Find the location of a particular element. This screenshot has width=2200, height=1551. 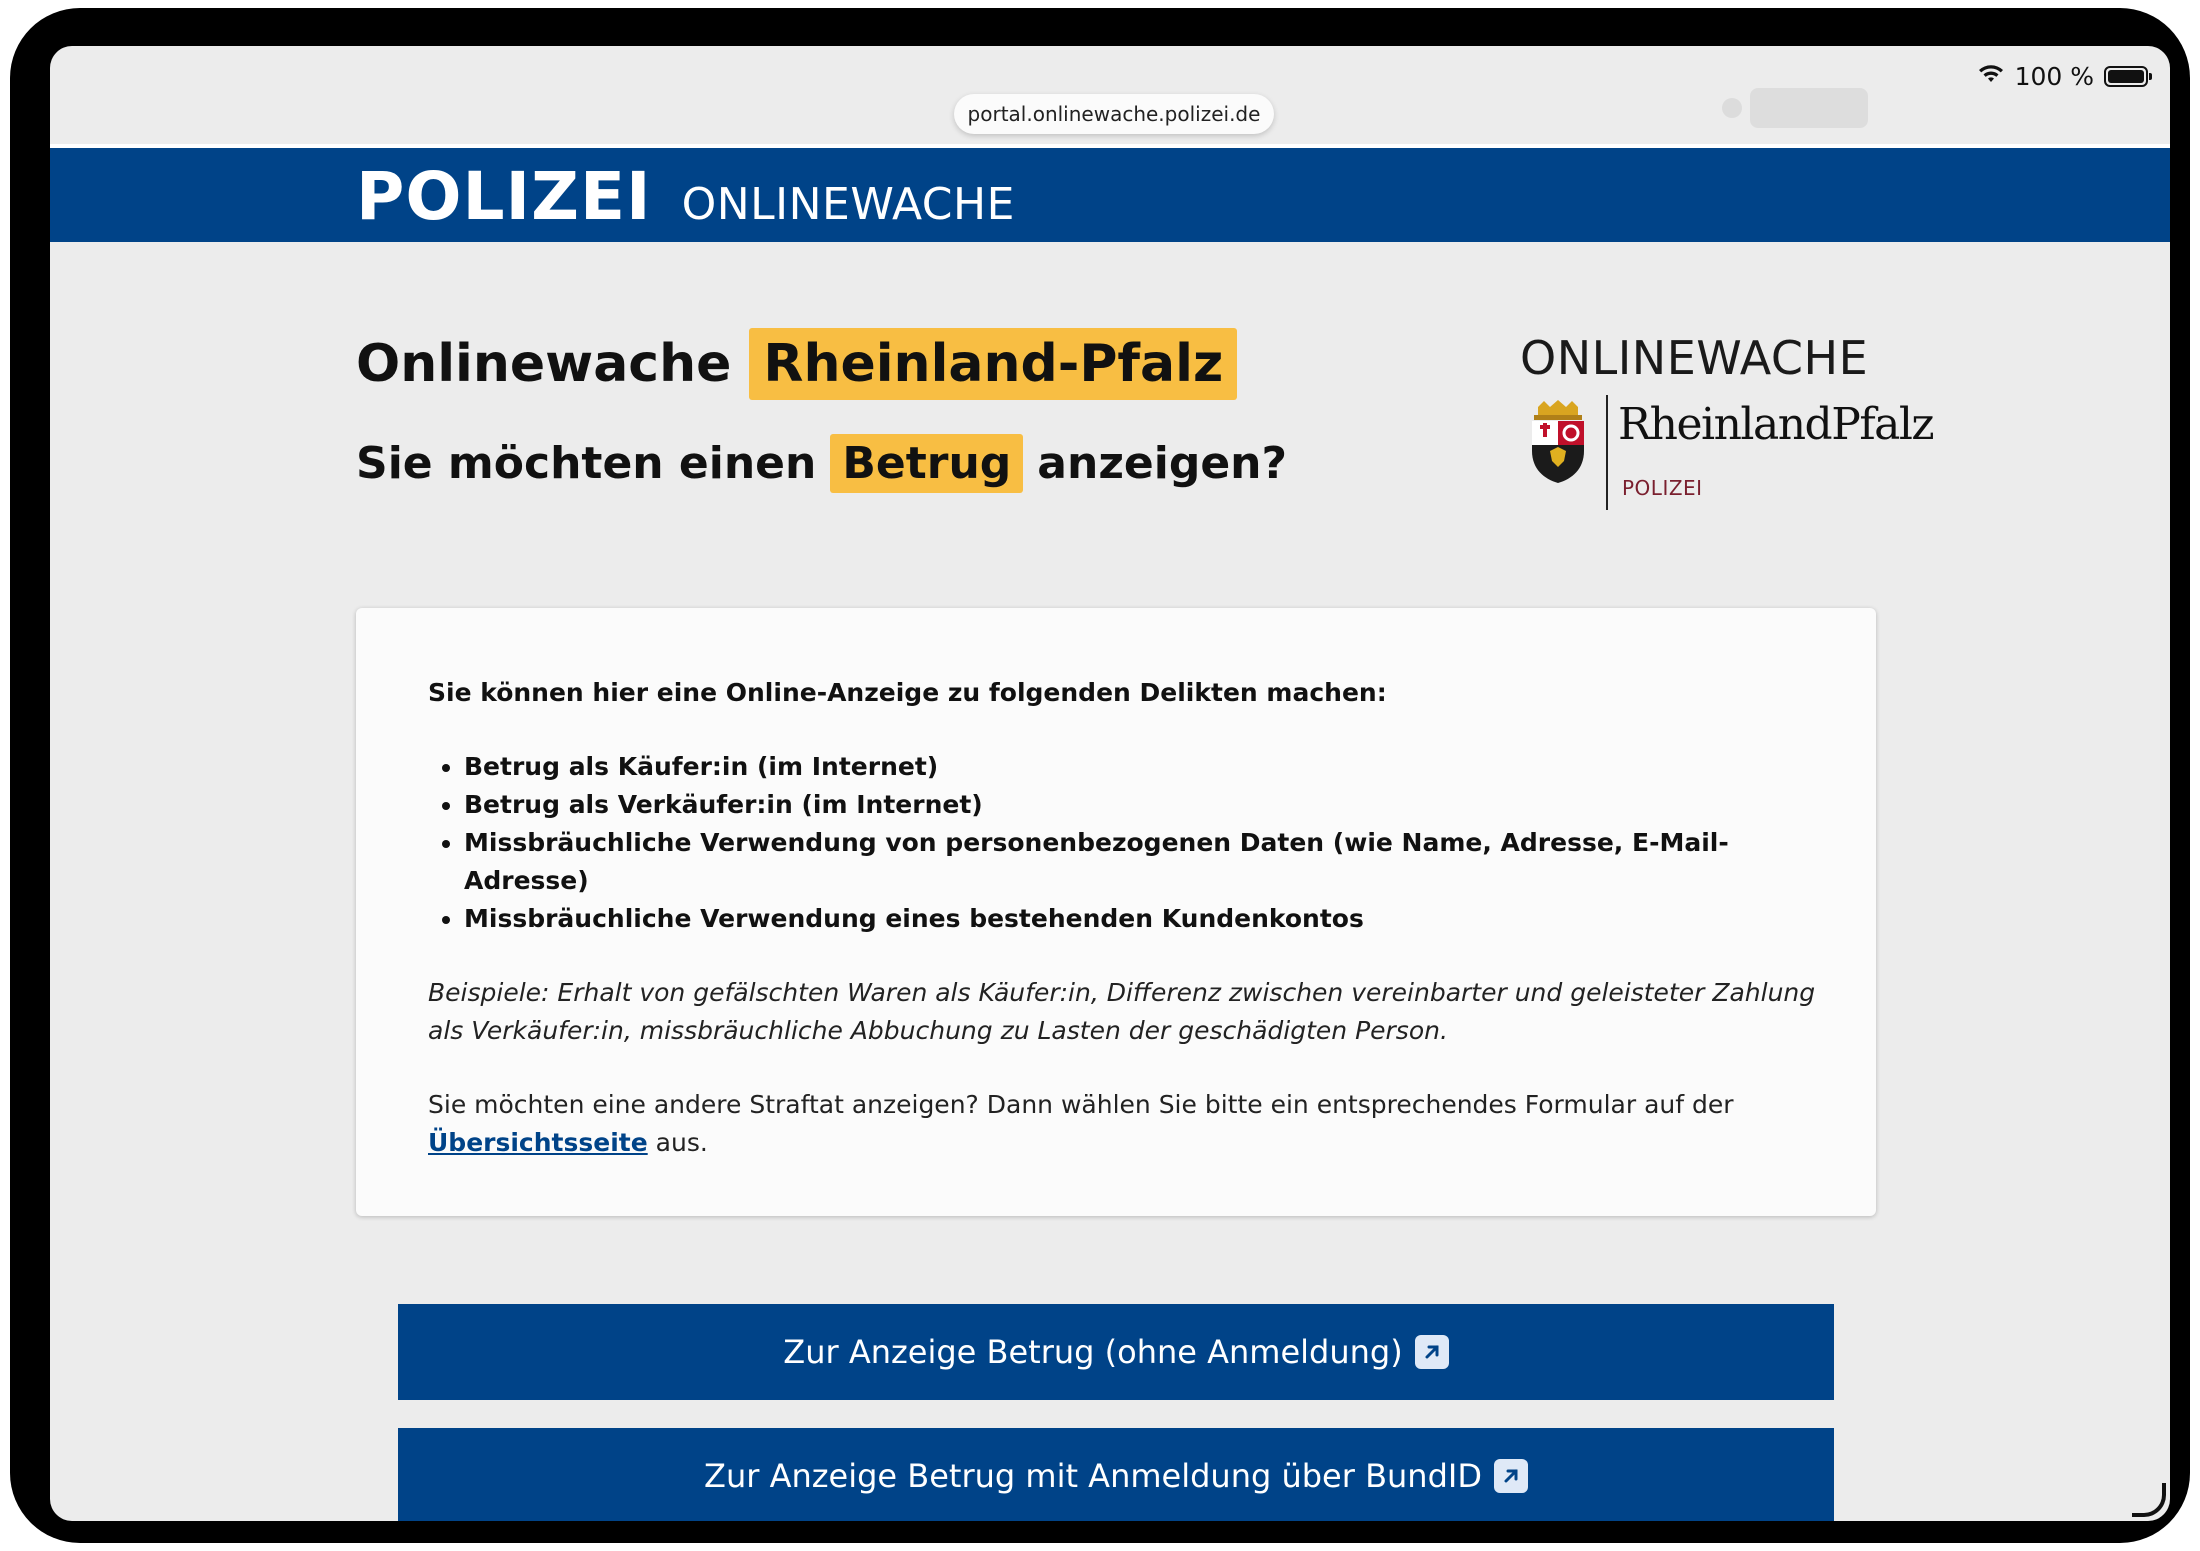

page-question: Sie möchten einen Betrug anzeigen? is located at coordinates (821, 463).